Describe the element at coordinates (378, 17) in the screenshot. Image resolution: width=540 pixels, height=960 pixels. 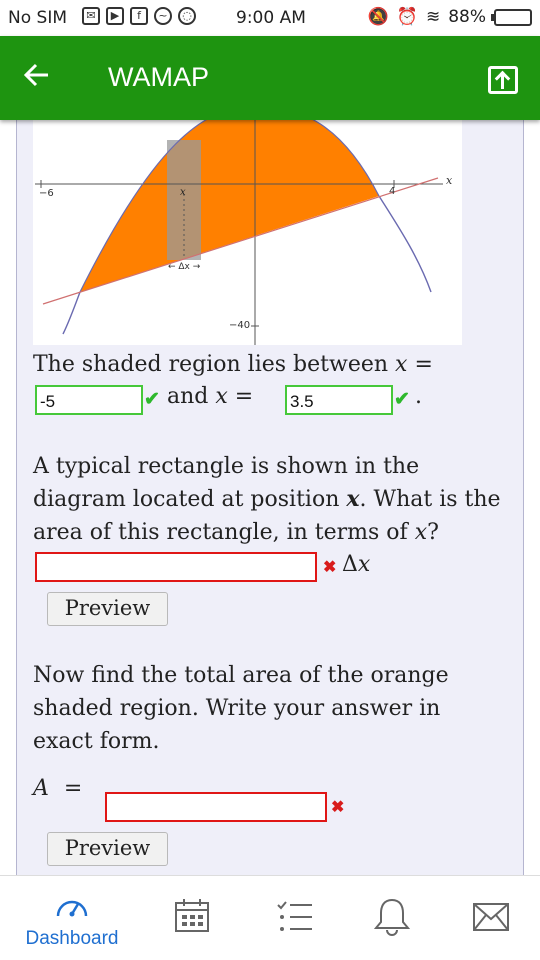
I see `mute-alarm-icon: 🔕` at that location.